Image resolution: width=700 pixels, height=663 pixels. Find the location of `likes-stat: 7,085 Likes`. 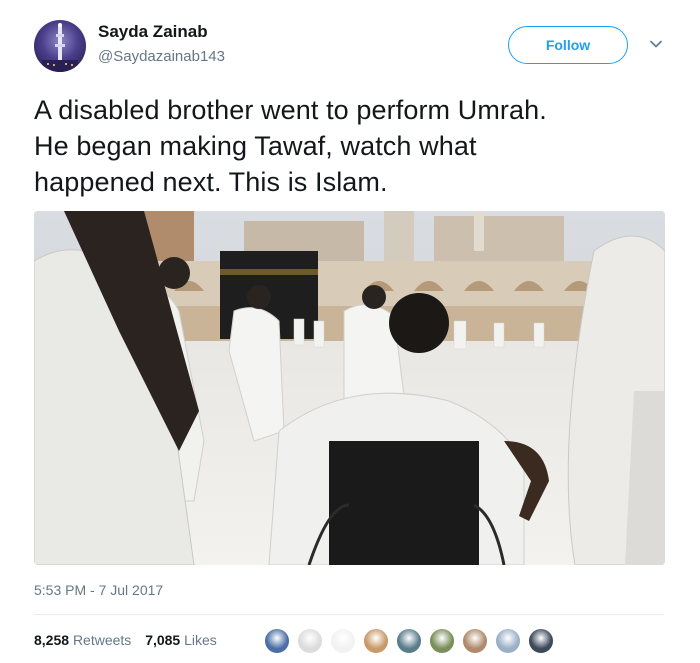

likes-stat: 7,085 Likes is located at coordinates (181, 640).